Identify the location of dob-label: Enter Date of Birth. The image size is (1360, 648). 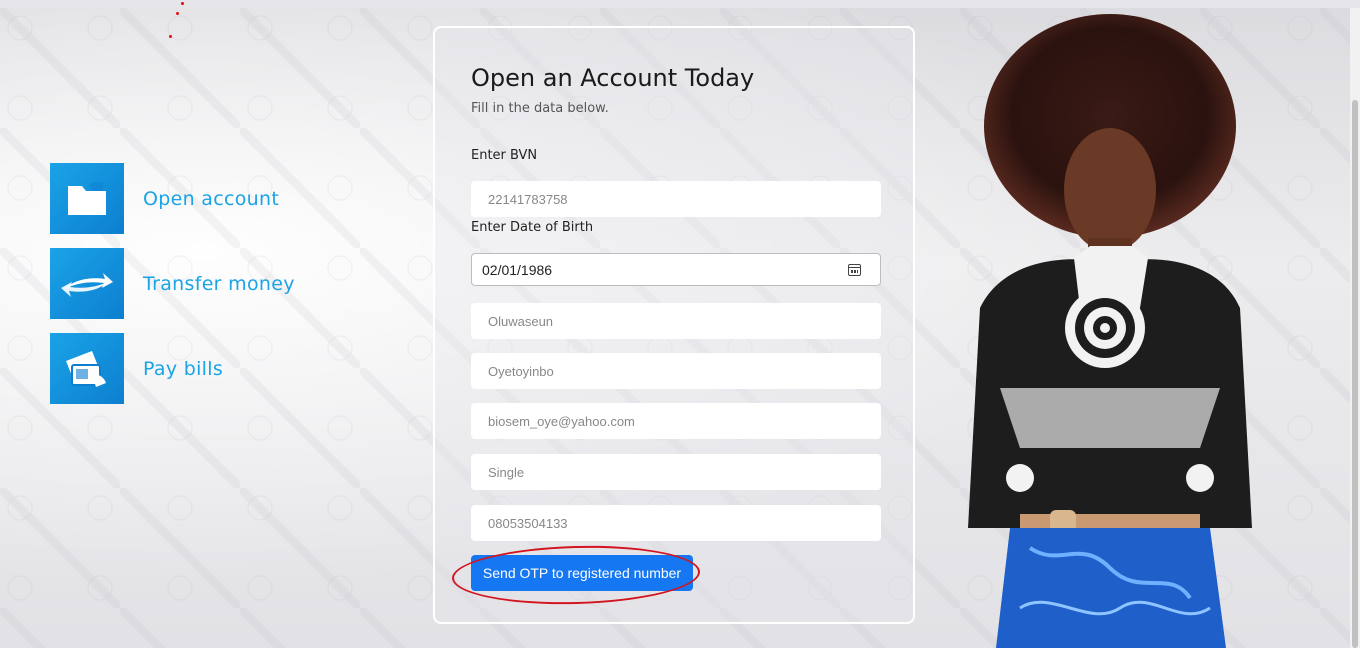
(532, 227).